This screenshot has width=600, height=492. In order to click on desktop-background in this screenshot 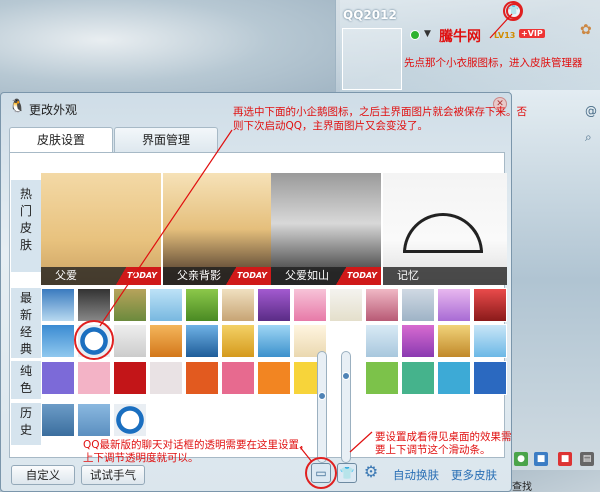, I will do `click(170, 50)`.